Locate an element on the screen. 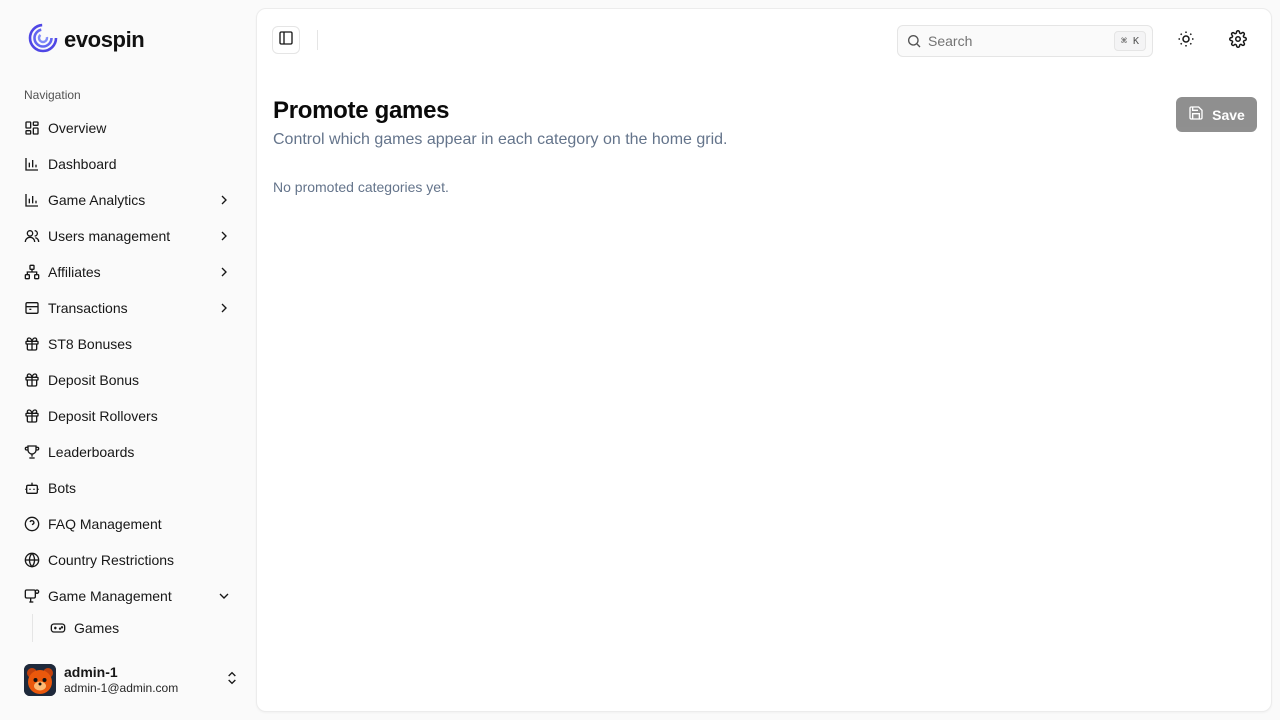  network-icon is located at coordinates (32, 272).